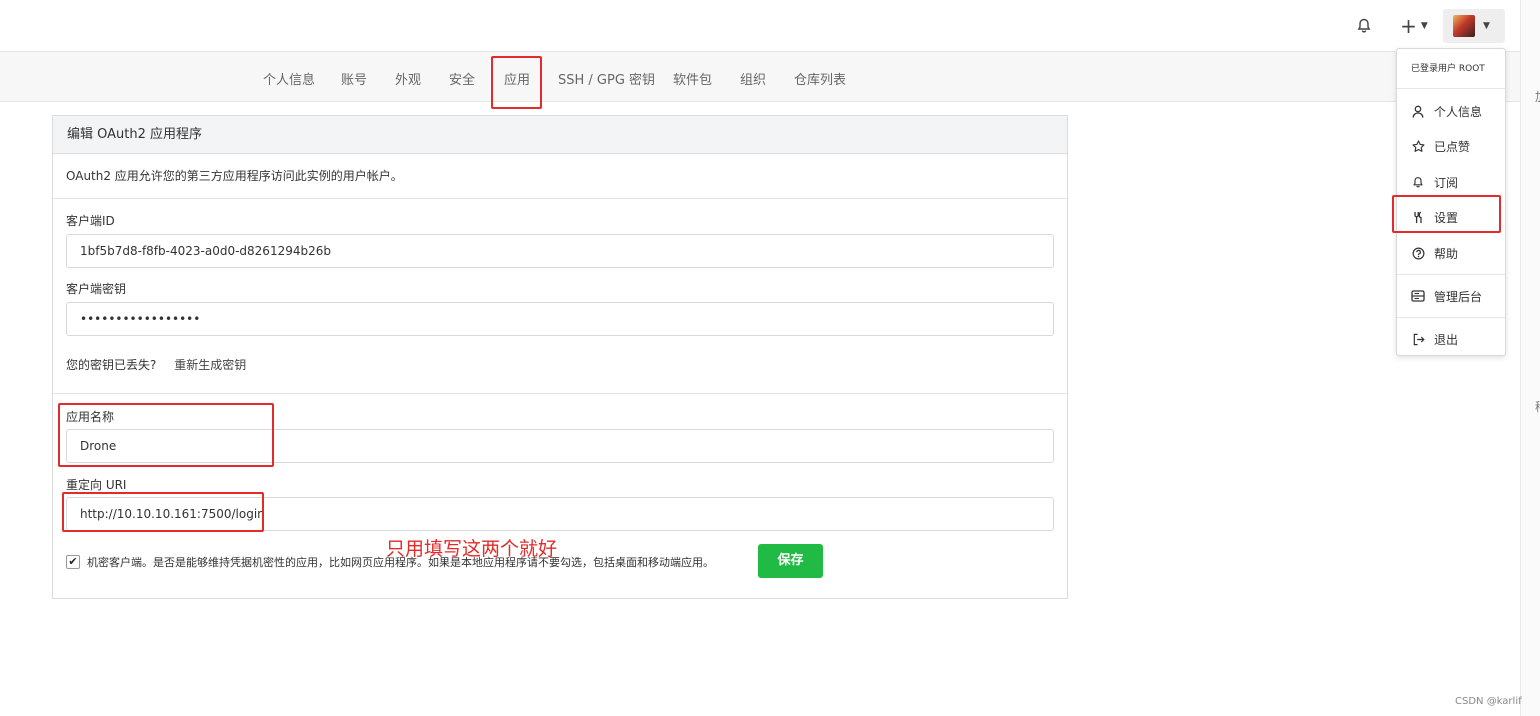 The image size is (1540, 716). What do you see at coordinates (1418, 146) in the screenshot?
I see `star-icon` at bounding box center [1418, 146].